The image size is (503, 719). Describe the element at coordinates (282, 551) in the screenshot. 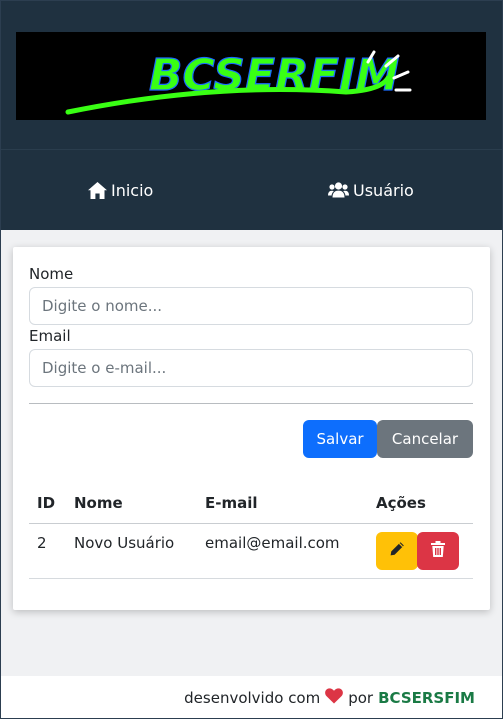

I see `cell-email: email@email.com` at that location.